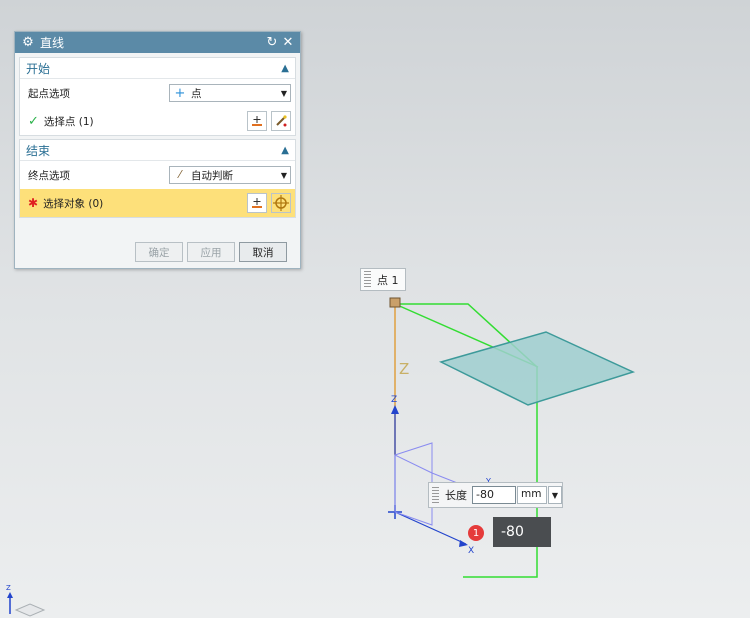  I want to click on cancel-button: 取消, so click(263, 252).